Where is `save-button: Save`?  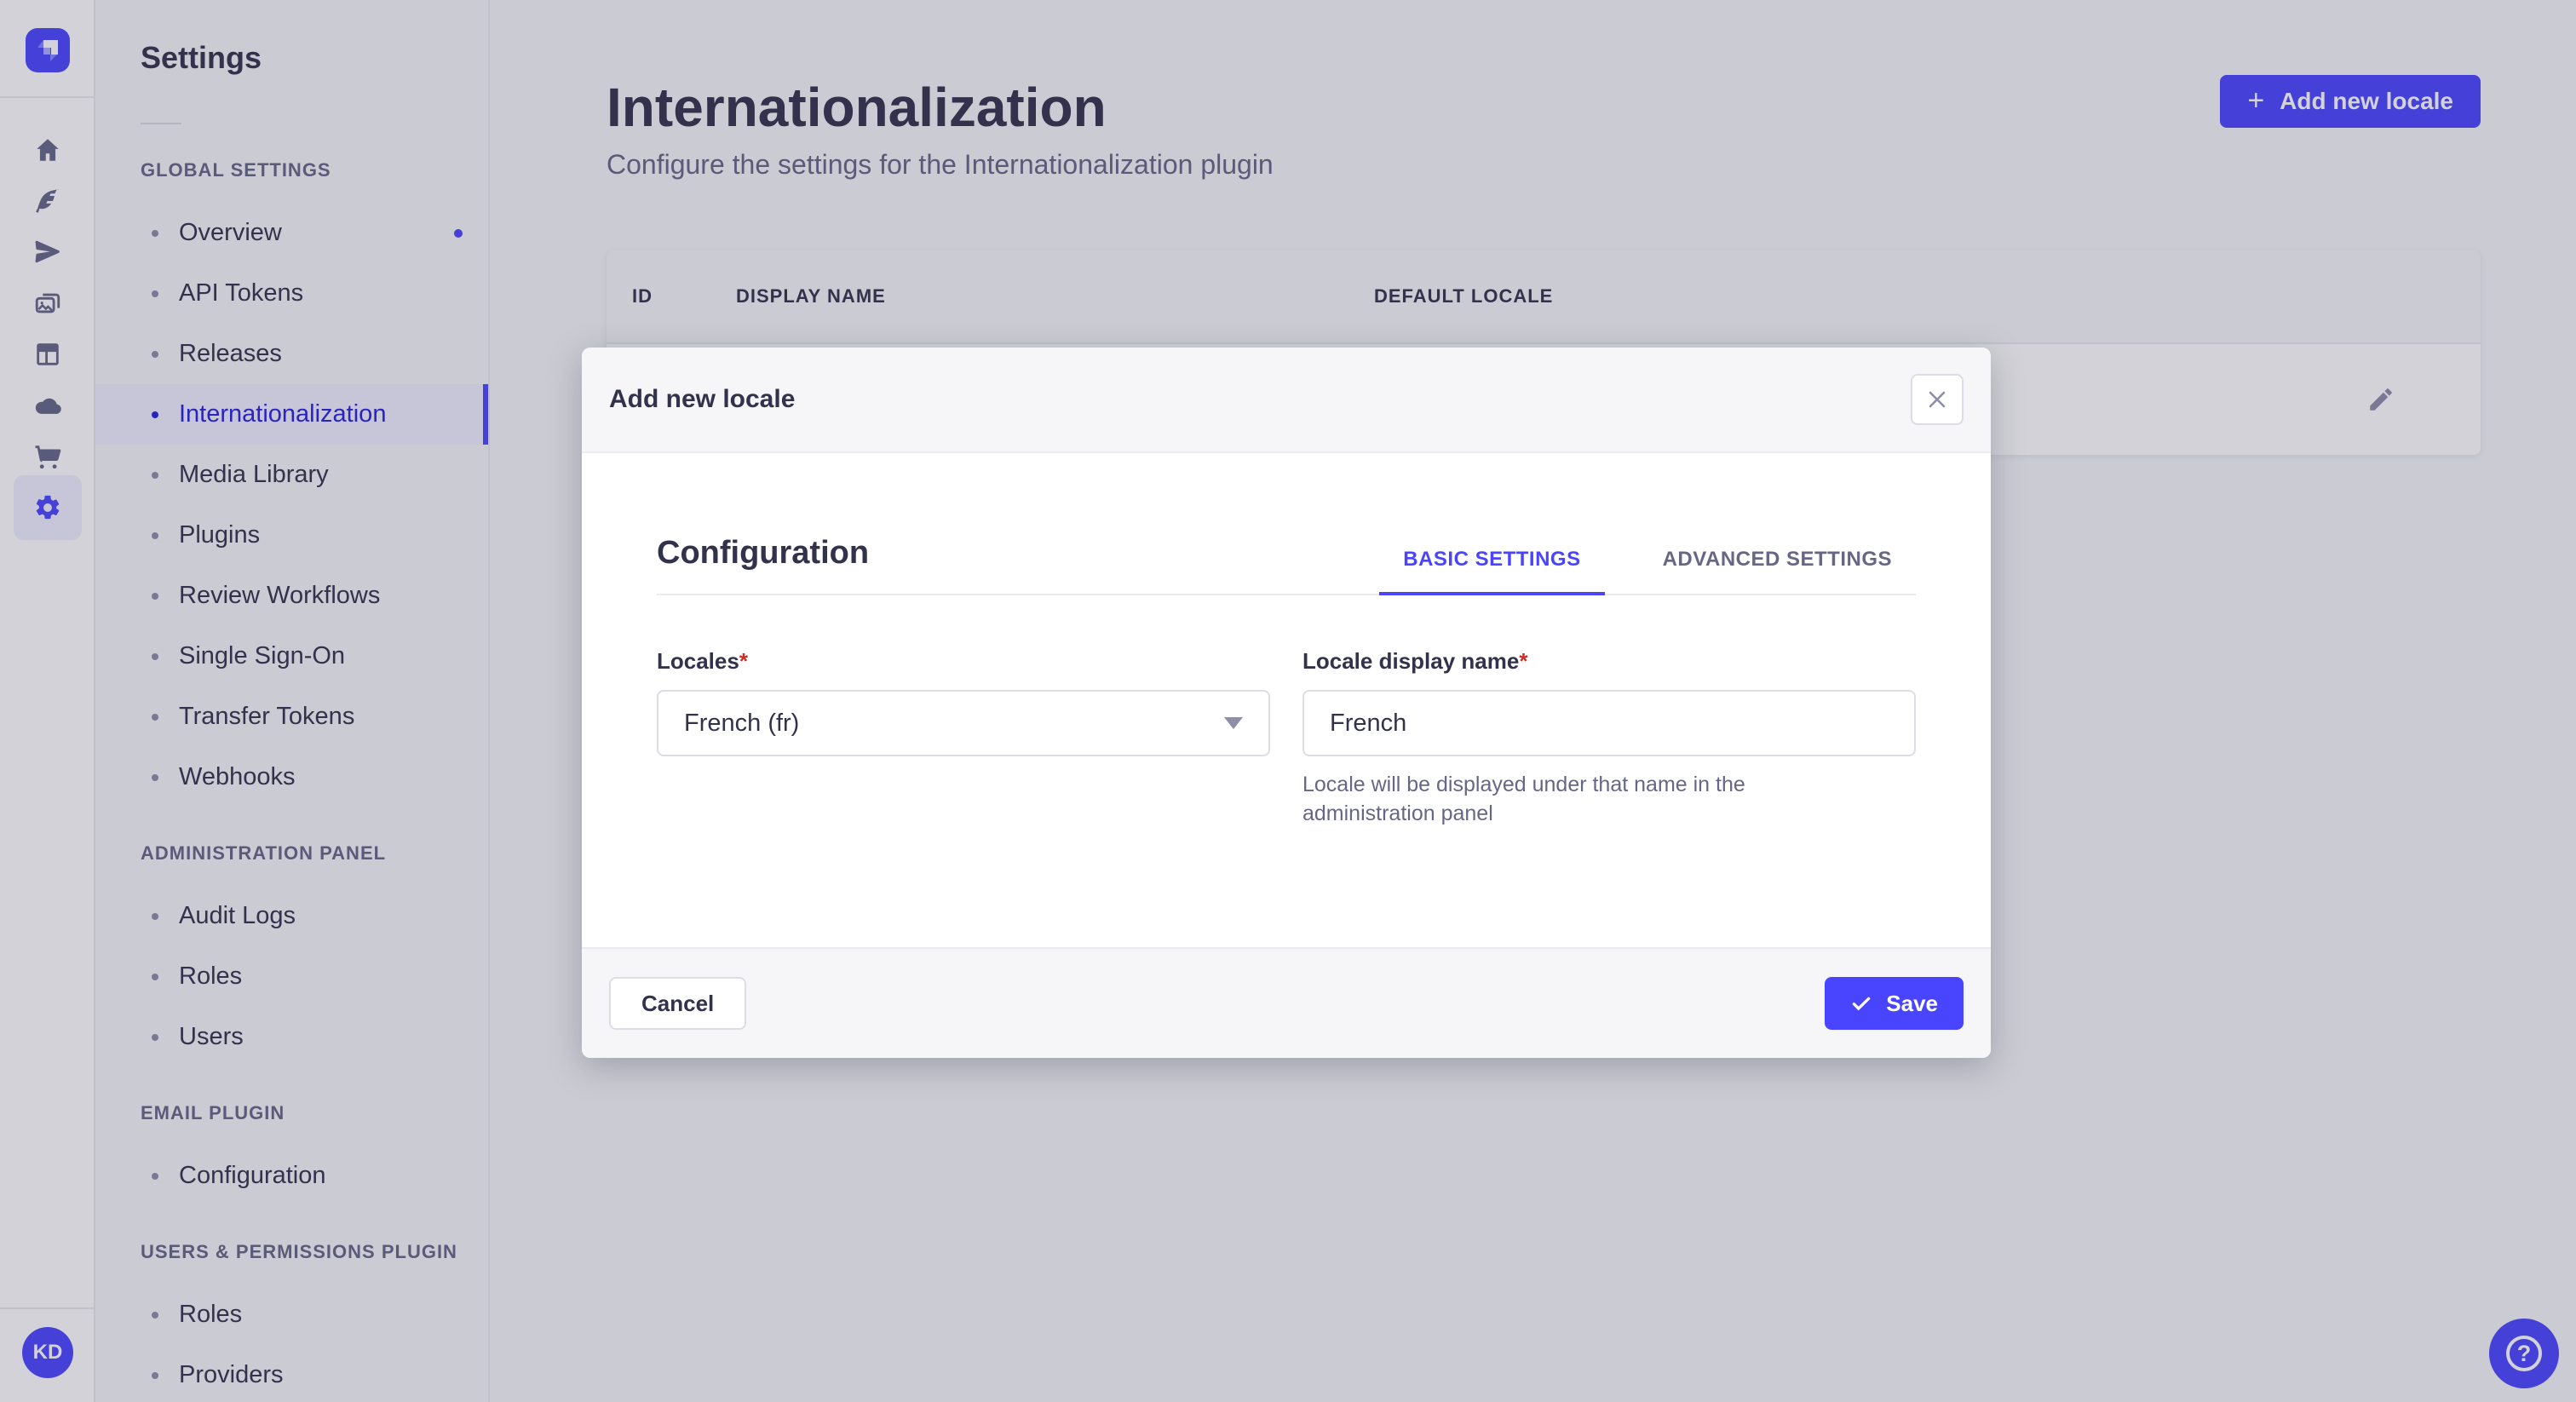
save-button: Save is located at coordinates (1895, 1003).